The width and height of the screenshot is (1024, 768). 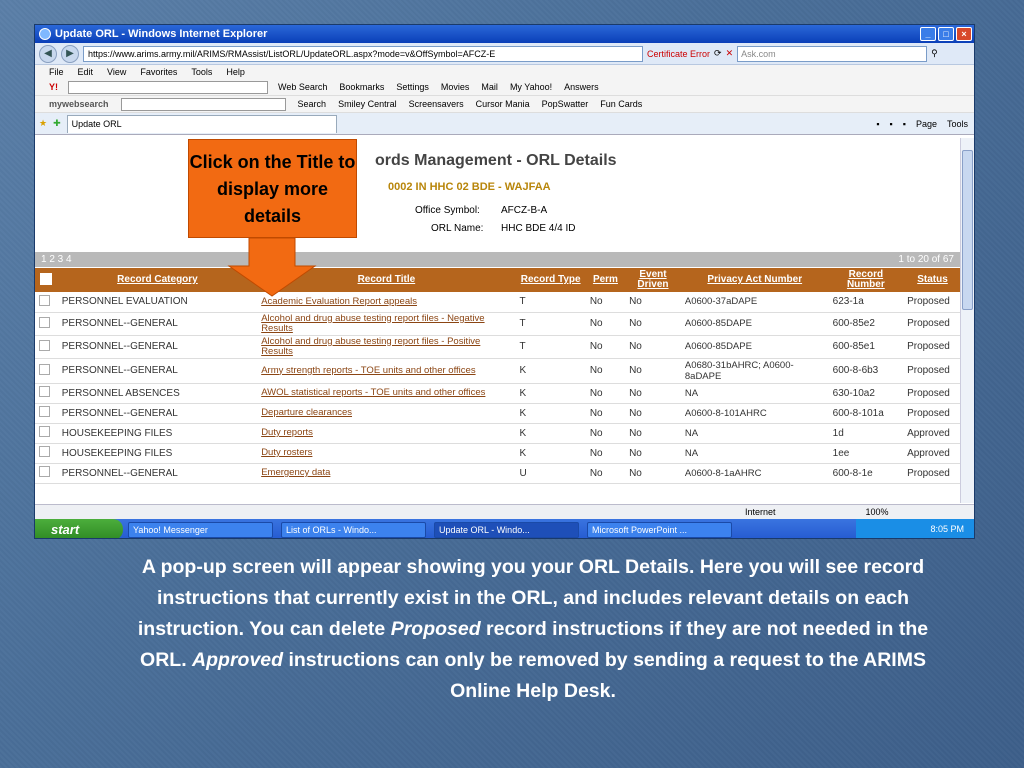 What do you see at coordinates (931, 280) in the screenshot?
I see `column-header: Status` at bounding box center [931, 280].